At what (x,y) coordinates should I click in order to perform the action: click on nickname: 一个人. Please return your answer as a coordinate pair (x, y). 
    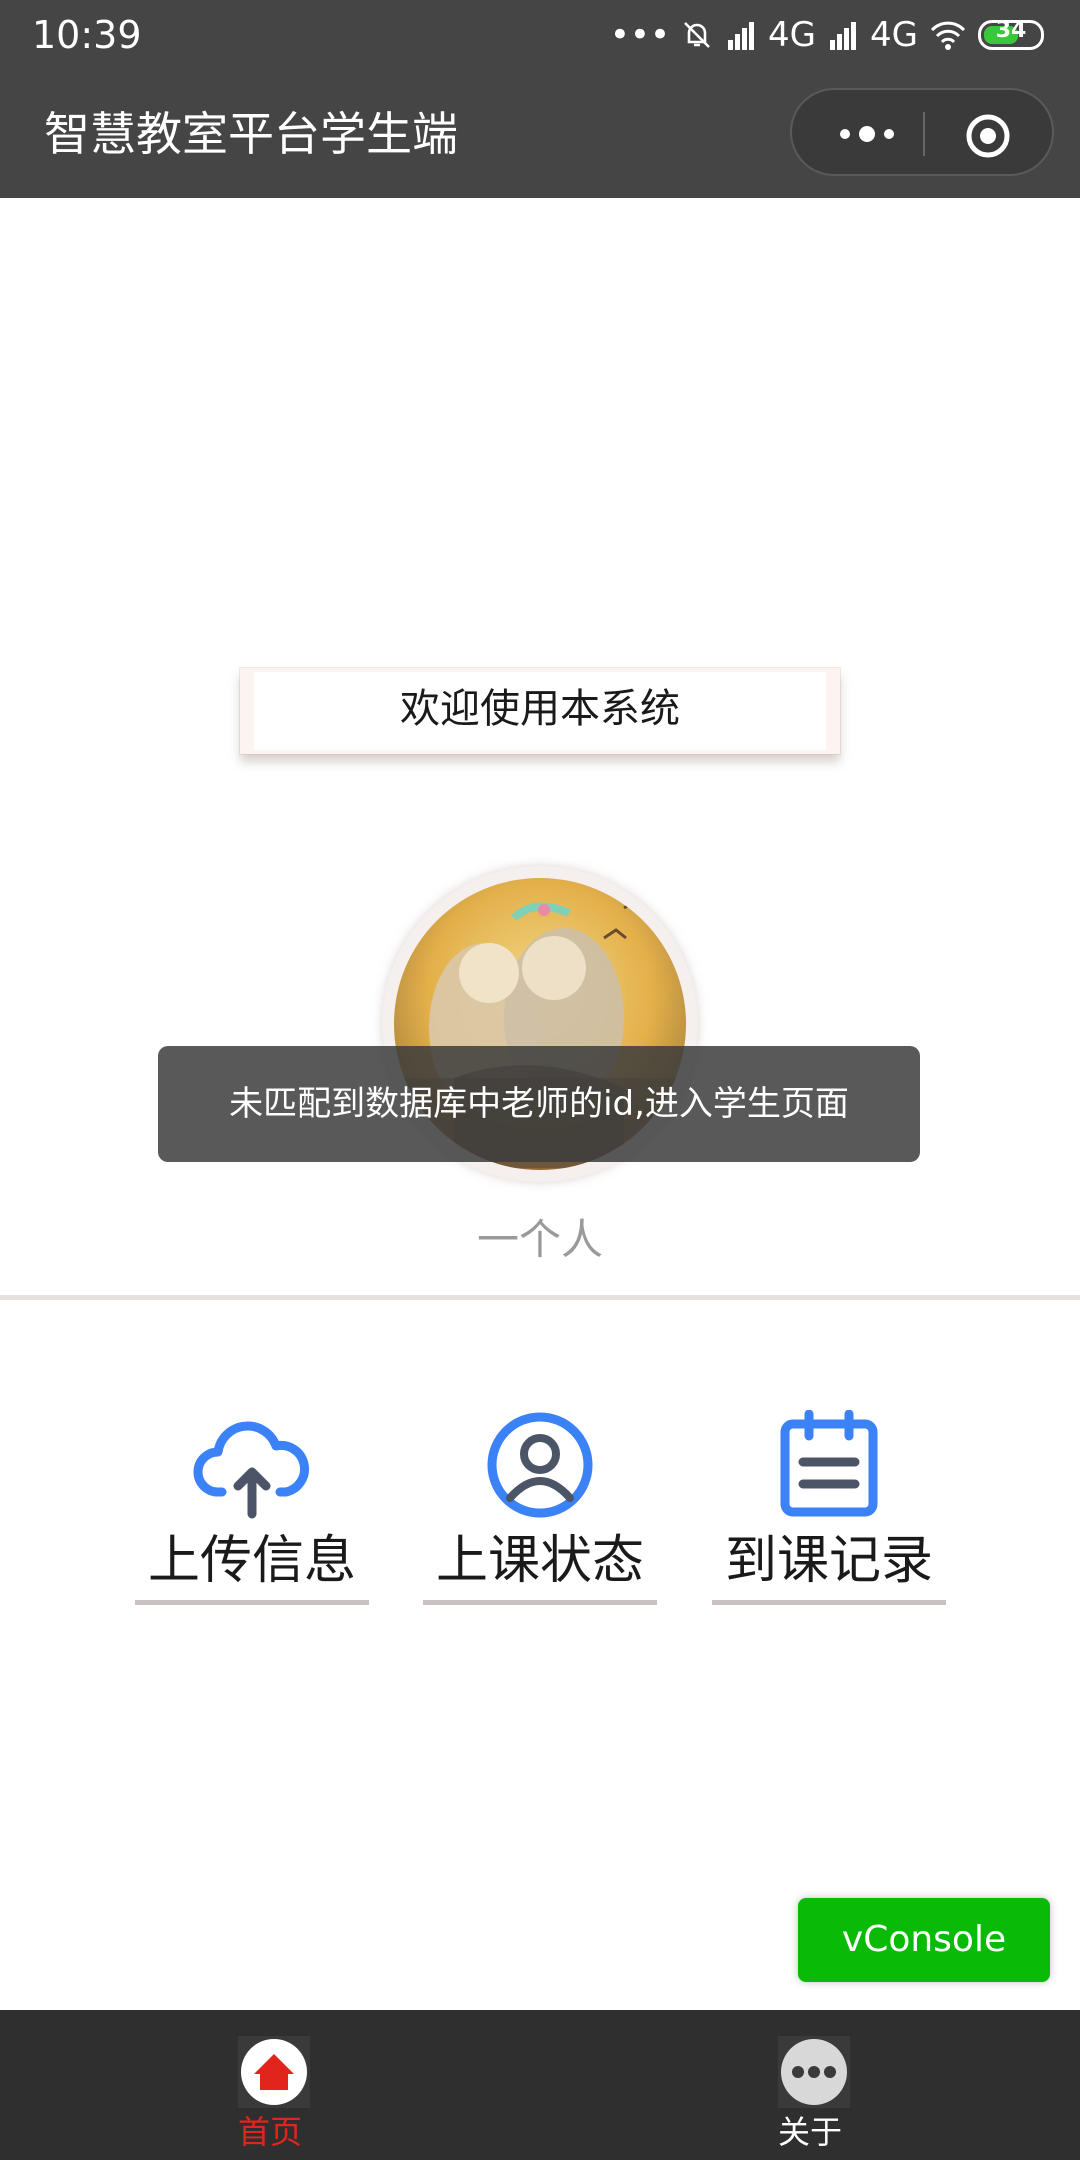
    Looking at the image, I should click on (539, 1239).